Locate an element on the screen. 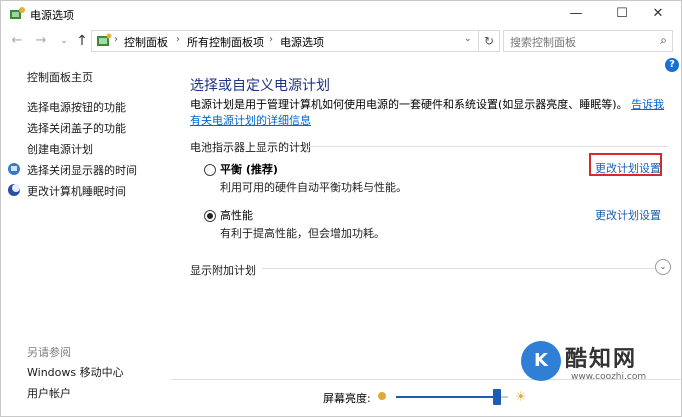 The image size is (682, 417). search-input: 搜索控制面板 ⌕ is located at coordinates (588, 41).